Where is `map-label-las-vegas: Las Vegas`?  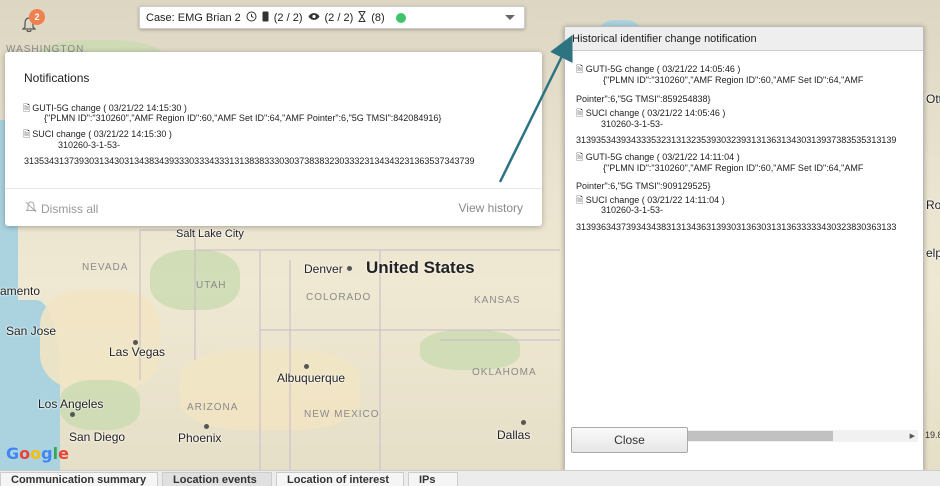 map-label-las-vegas: Las Vegas is located at coordinates (137, 352).